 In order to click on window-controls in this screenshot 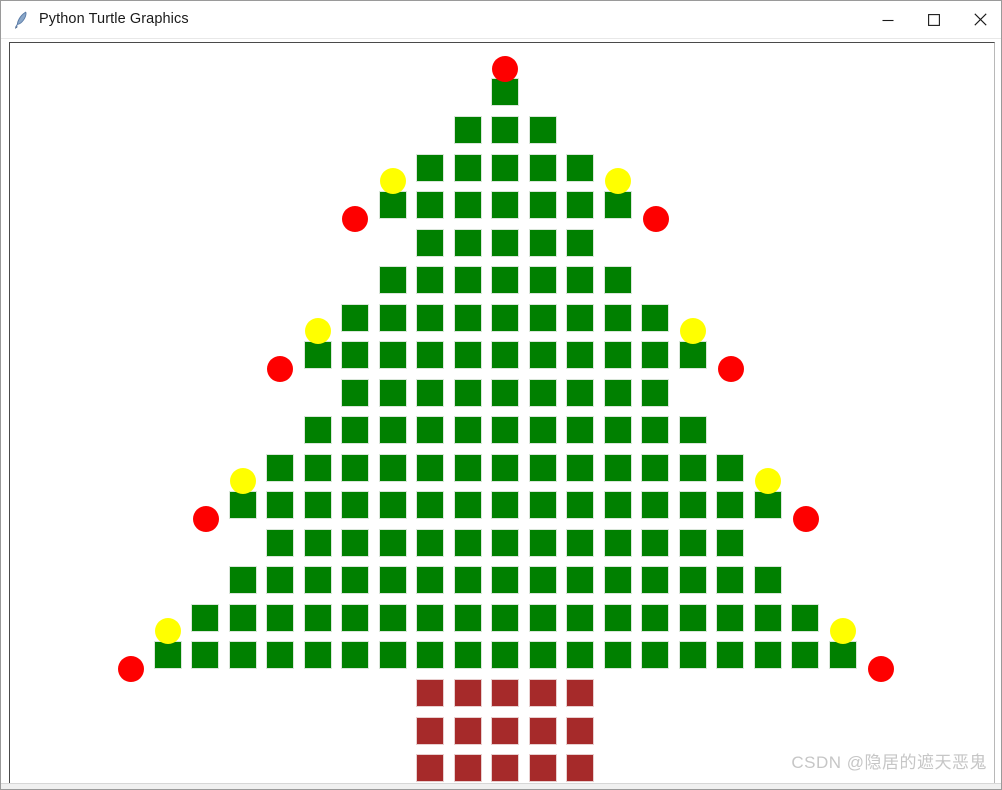, I will do `click(933, 20)`.